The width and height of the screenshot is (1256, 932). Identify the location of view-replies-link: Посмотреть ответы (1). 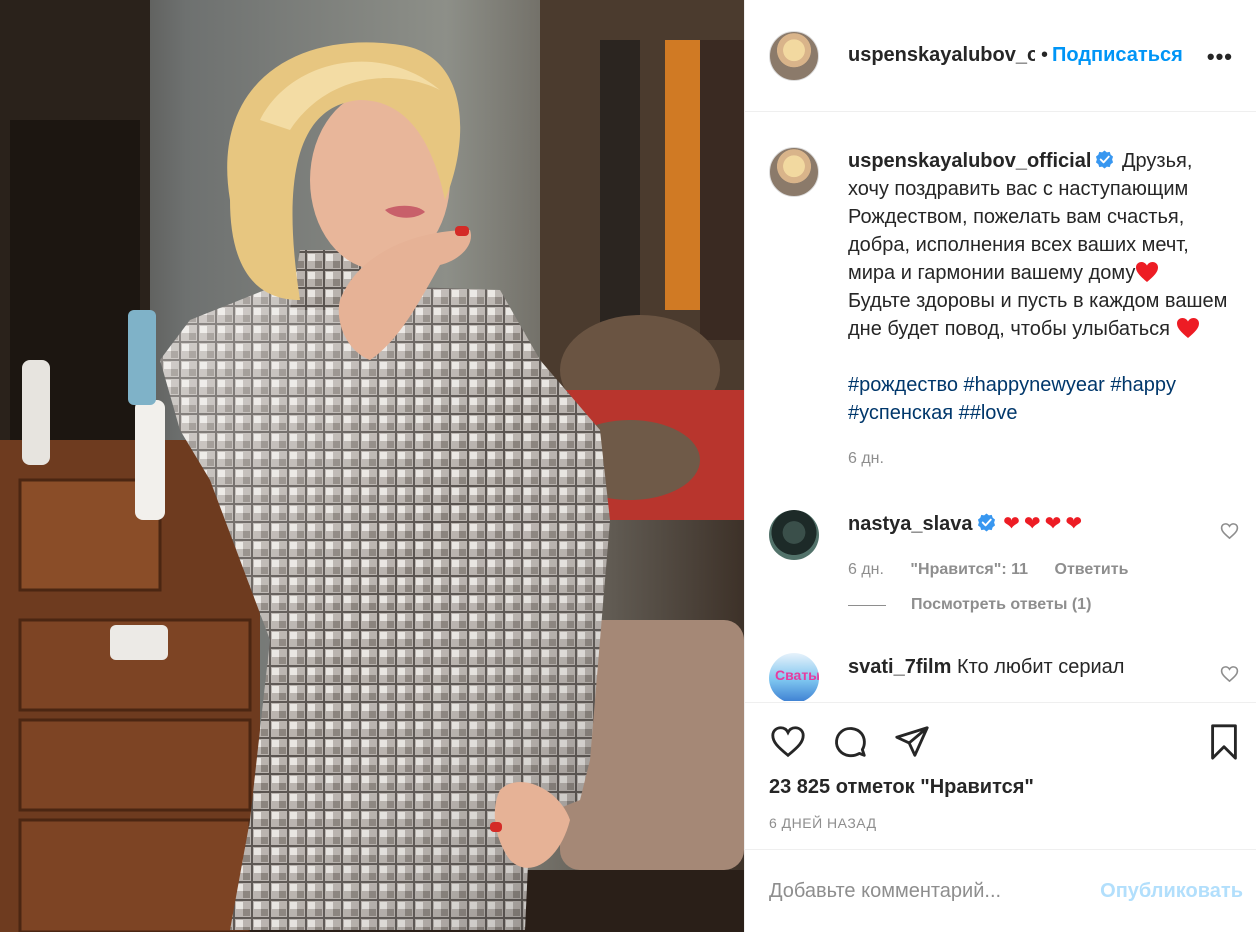
(969, 605).